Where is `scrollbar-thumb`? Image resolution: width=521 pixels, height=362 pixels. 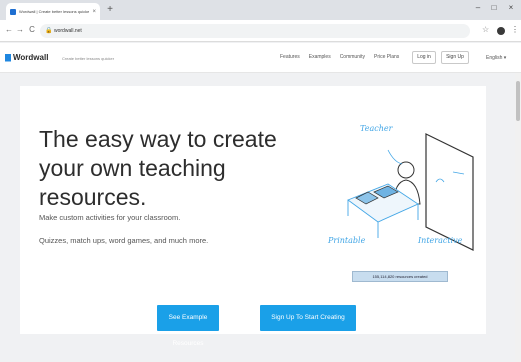
scrollbar-thumb is located at coordinates (518, 101).